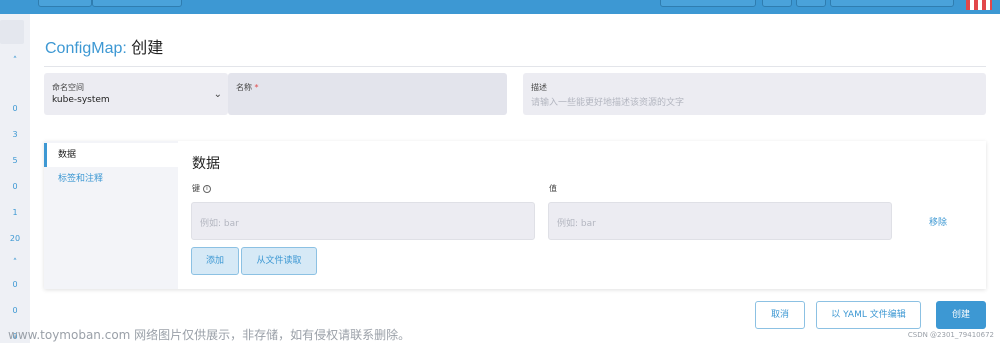 This screenshot has width=1000, height=343. Describe the element at coordinates (961, 315) in the screenshot. I see `create-button: 创建` at that location.